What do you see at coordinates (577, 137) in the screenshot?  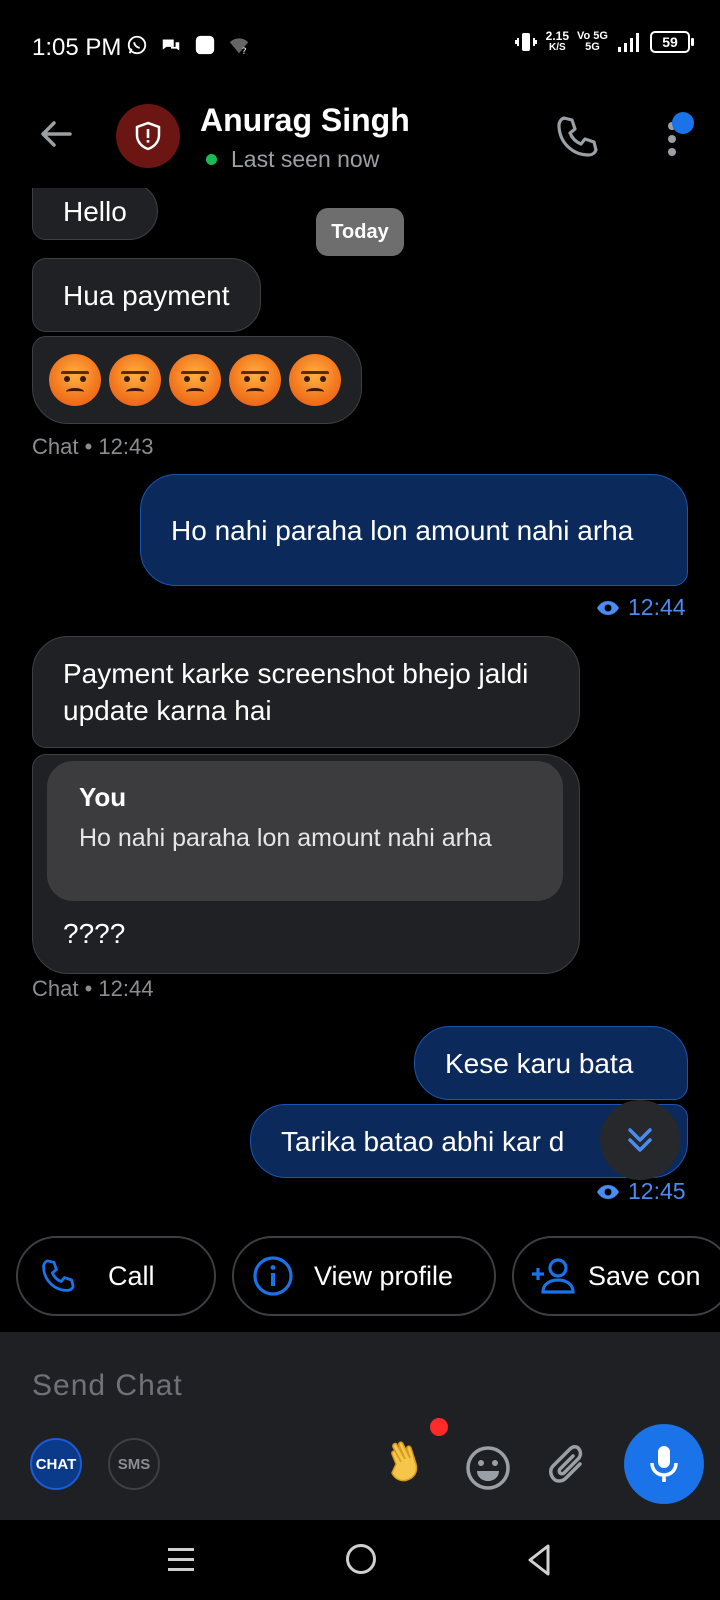 I see `phone-call-icon` at bounding box center [577, 137].